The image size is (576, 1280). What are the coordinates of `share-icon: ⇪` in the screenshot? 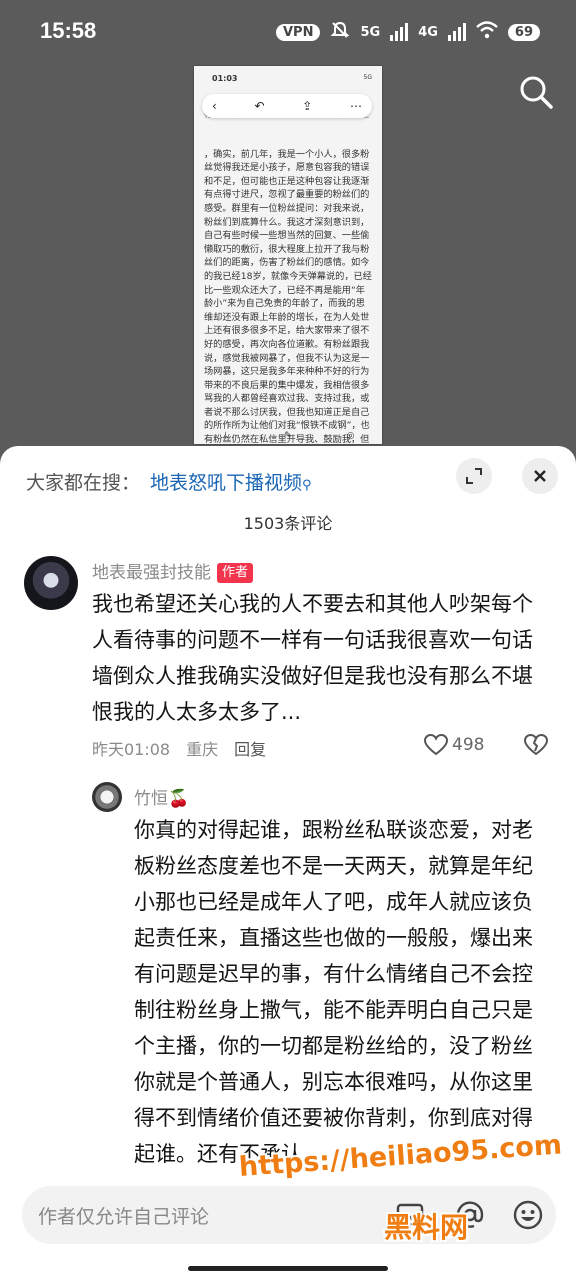 It's located at (307, 106).